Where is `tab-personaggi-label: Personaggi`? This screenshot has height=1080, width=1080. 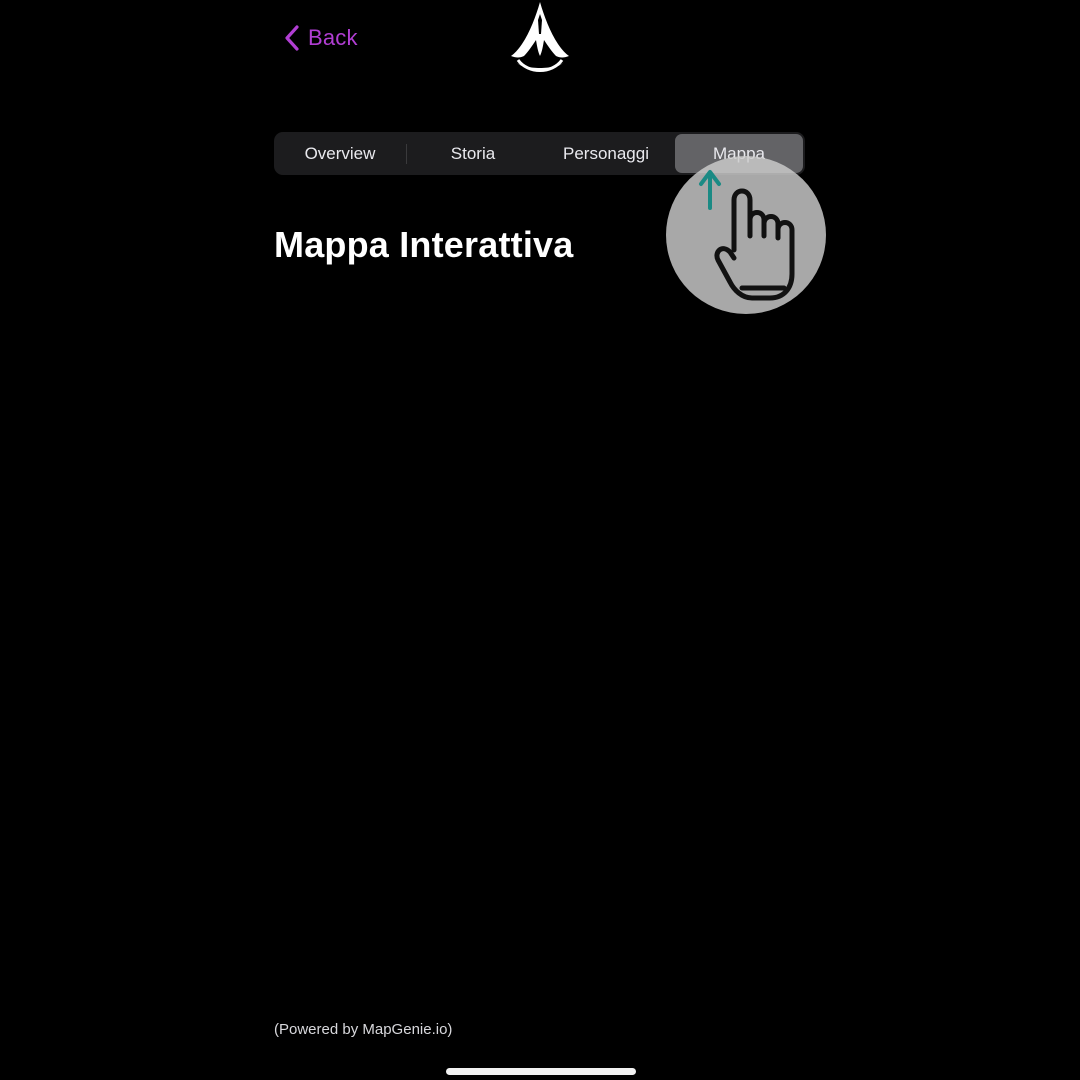 tab-personaggi-label: Personaggi is located at coordinates (605, 153).